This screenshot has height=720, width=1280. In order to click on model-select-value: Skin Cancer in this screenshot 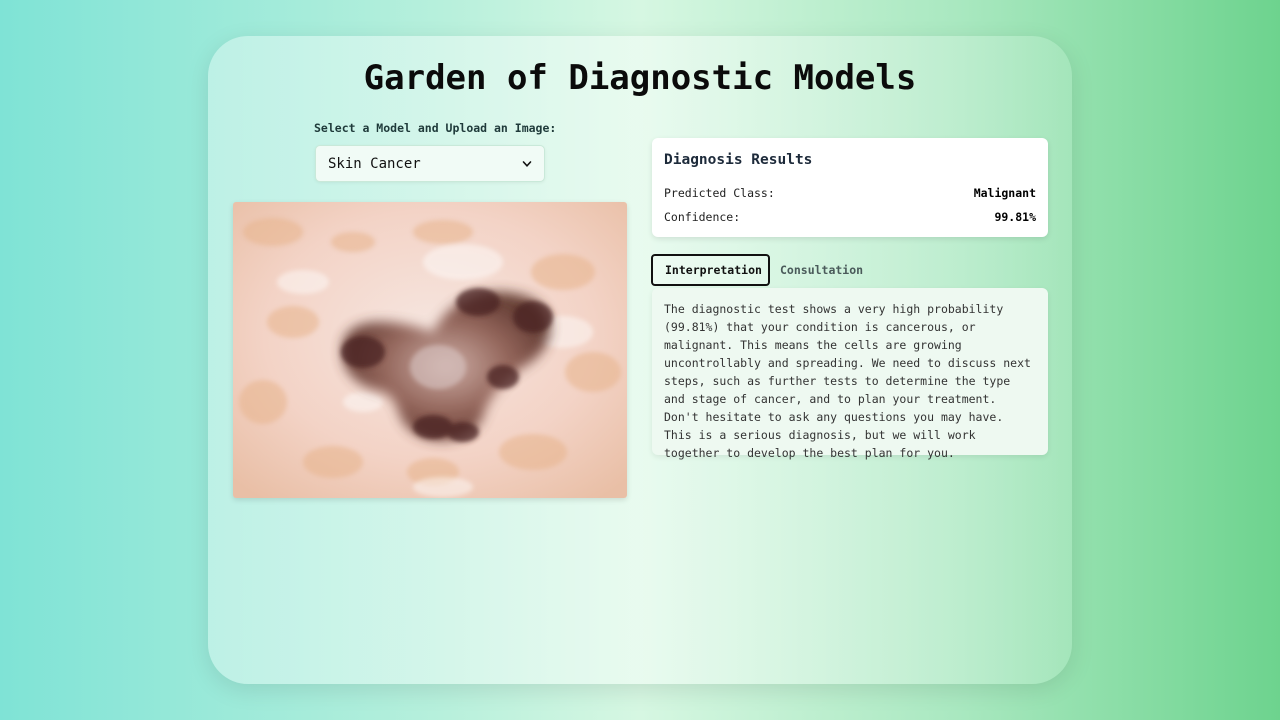, I will do `click(374, 163)`.